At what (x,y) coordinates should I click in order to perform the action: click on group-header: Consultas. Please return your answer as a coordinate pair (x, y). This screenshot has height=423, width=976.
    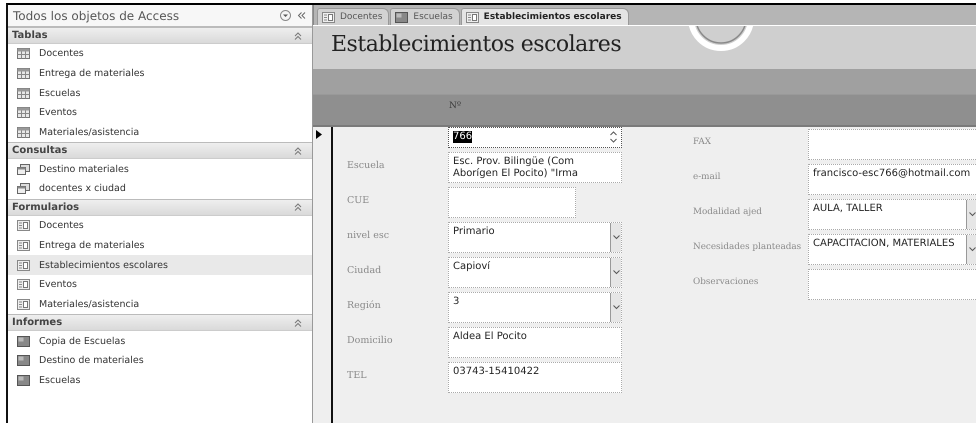
    Looking at the image, I should click on (160, 151).